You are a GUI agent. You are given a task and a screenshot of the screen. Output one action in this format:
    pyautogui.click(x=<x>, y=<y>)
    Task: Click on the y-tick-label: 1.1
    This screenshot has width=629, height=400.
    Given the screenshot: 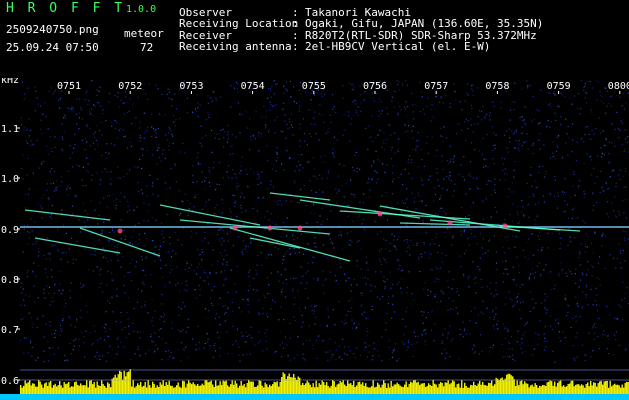 What is the action you would take?
    pyautogui.click(x=10, y=129)
    